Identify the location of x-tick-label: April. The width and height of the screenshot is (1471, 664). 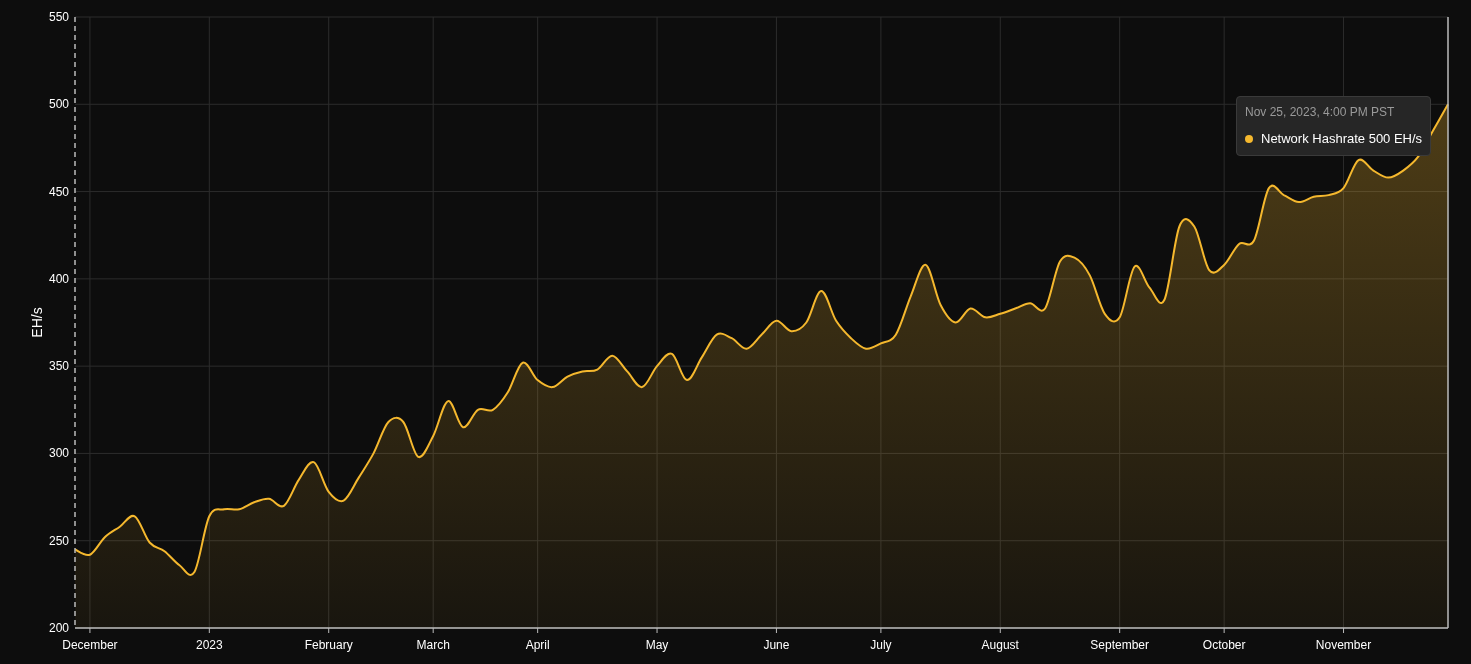
(537, 645).